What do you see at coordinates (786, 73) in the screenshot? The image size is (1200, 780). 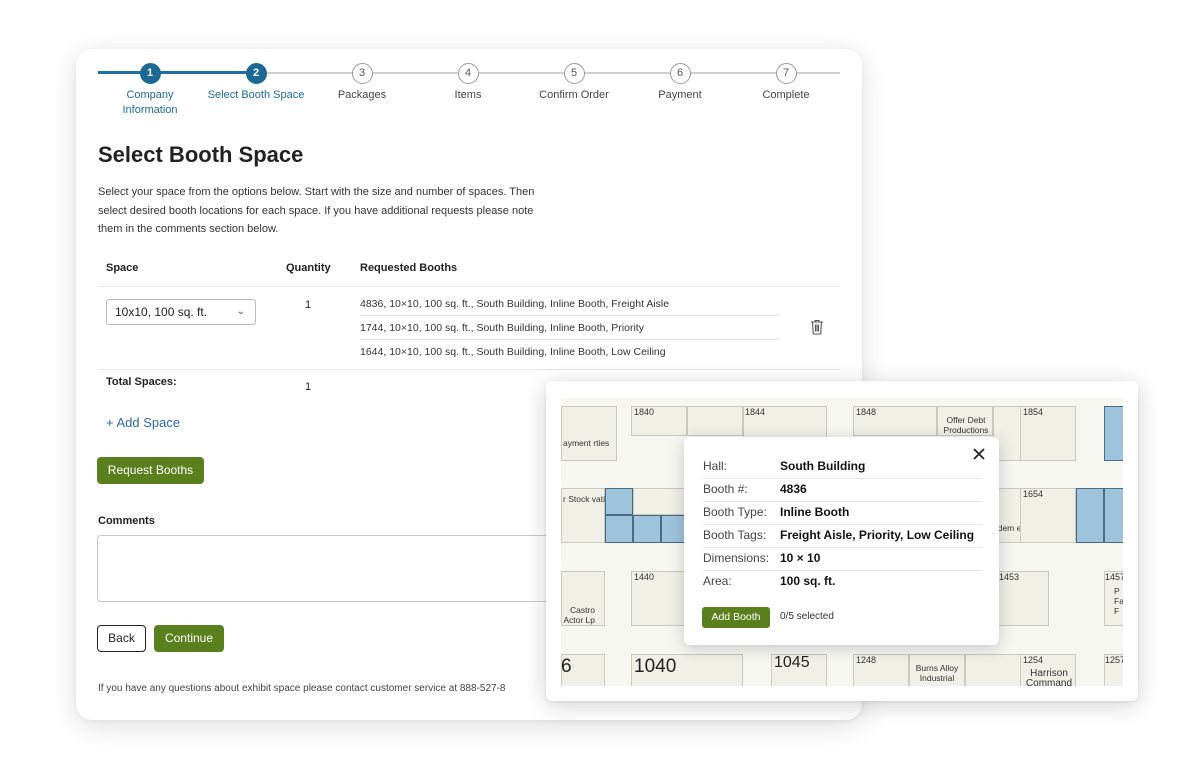 I see `step-number: 7` at bounding box center [786, 73].